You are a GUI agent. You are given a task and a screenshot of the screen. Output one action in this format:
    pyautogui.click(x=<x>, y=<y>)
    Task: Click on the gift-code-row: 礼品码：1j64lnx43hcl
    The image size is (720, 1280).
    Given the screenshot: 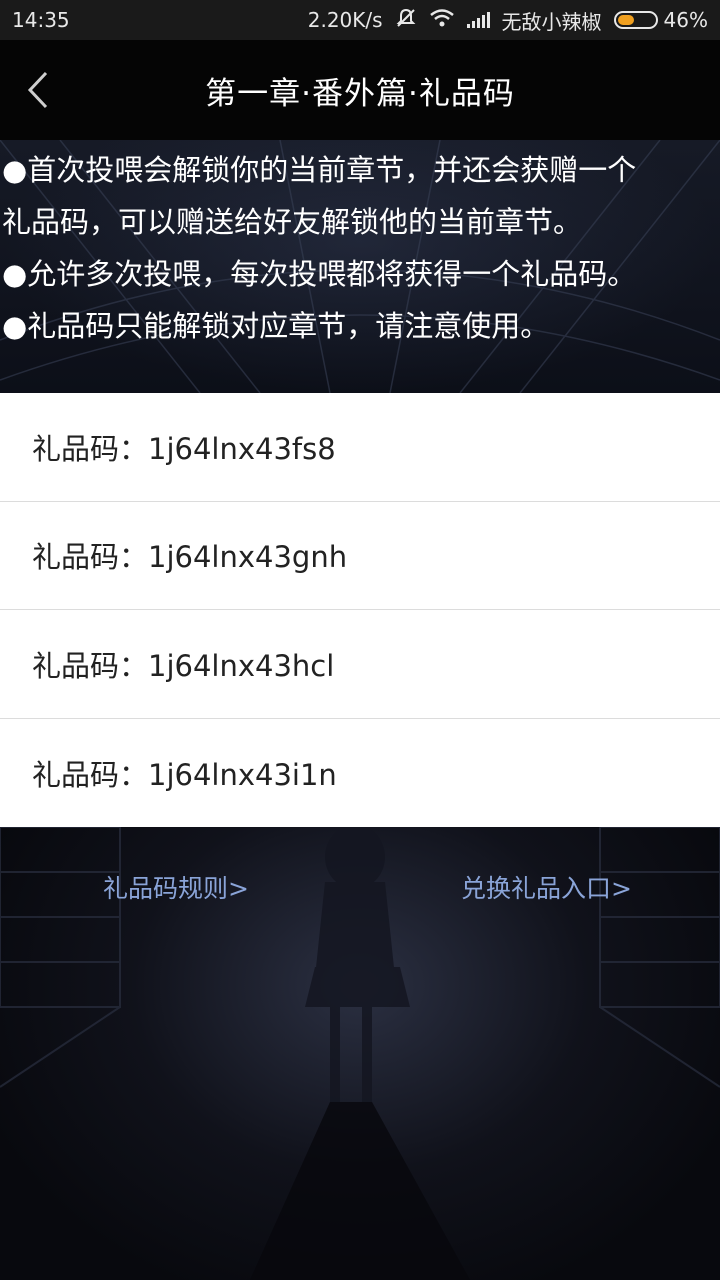 What is the action you would take?
    pyautogui.click(x=360, y=664)
    